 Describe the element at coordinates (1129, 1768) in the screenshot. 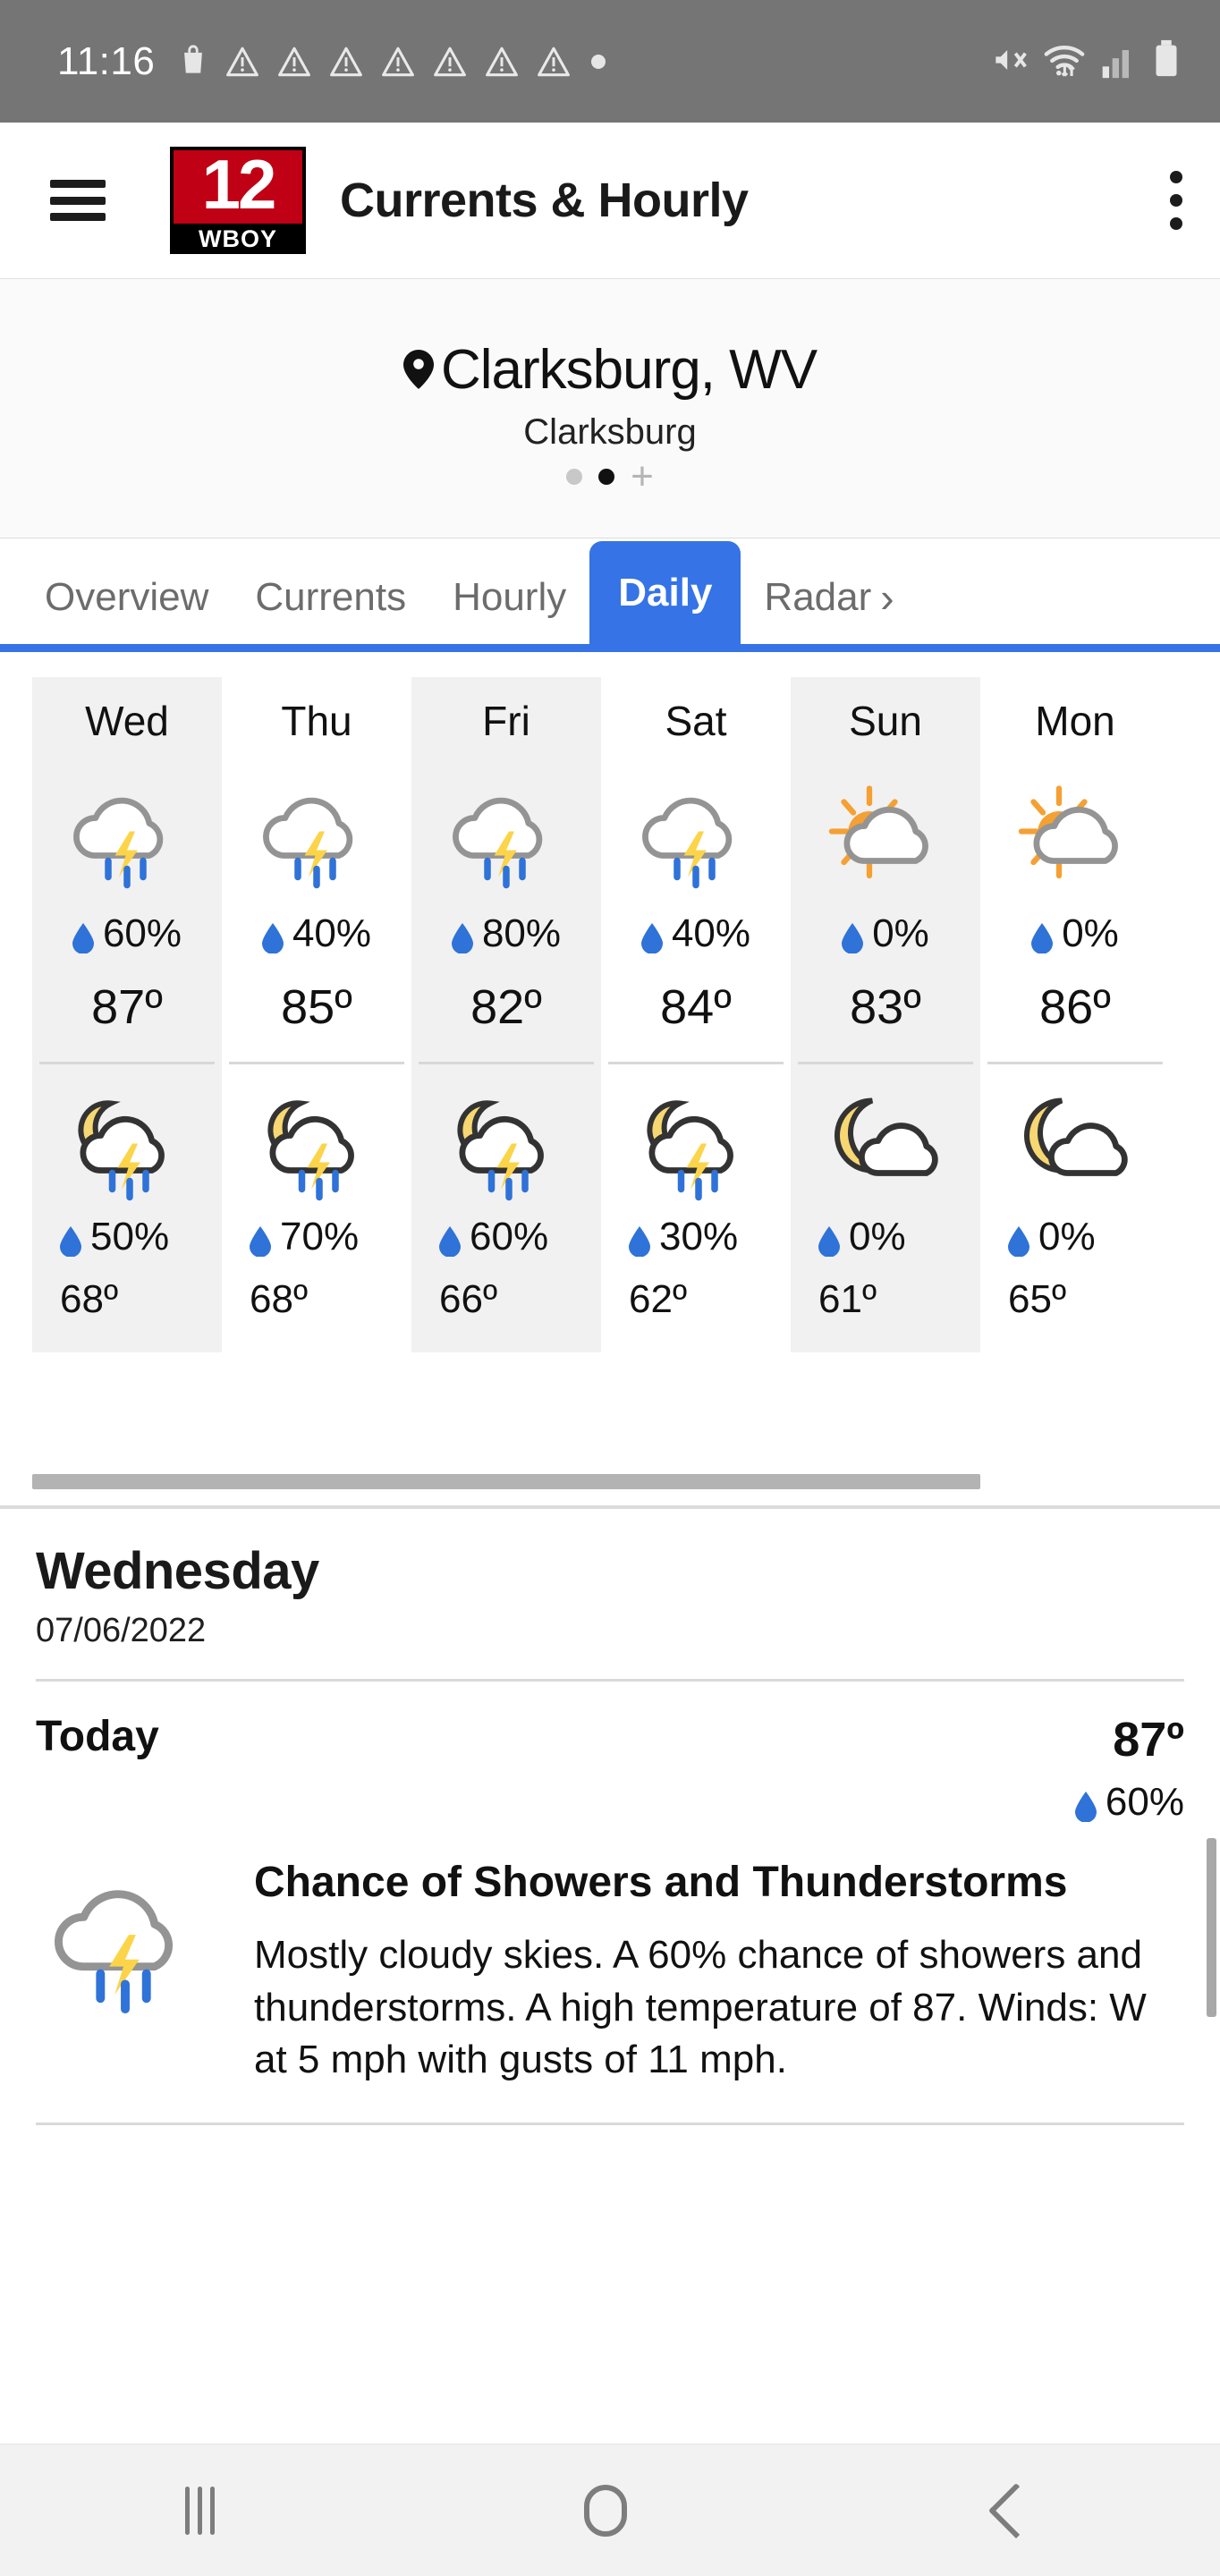

I see `detail-period-values: 87º 60%` at that location.